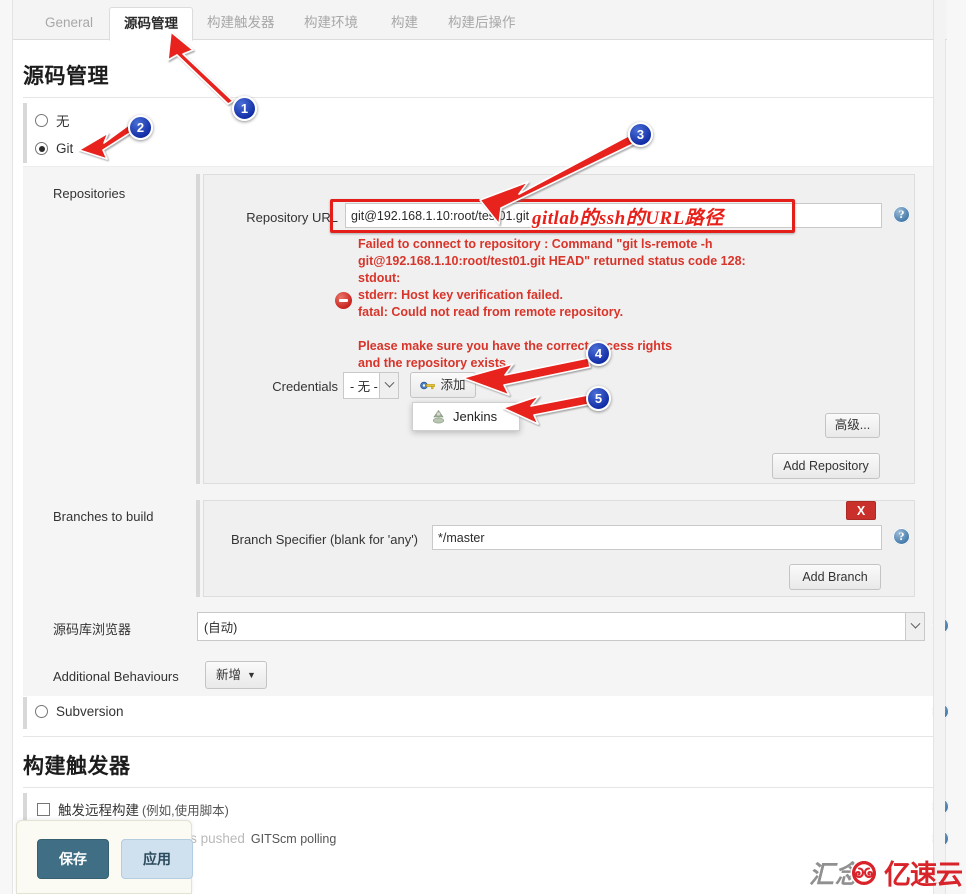  Describe the element at coordinates (251, 674) in the screenshot. I see `caret-down-icon: ▼` at that location.